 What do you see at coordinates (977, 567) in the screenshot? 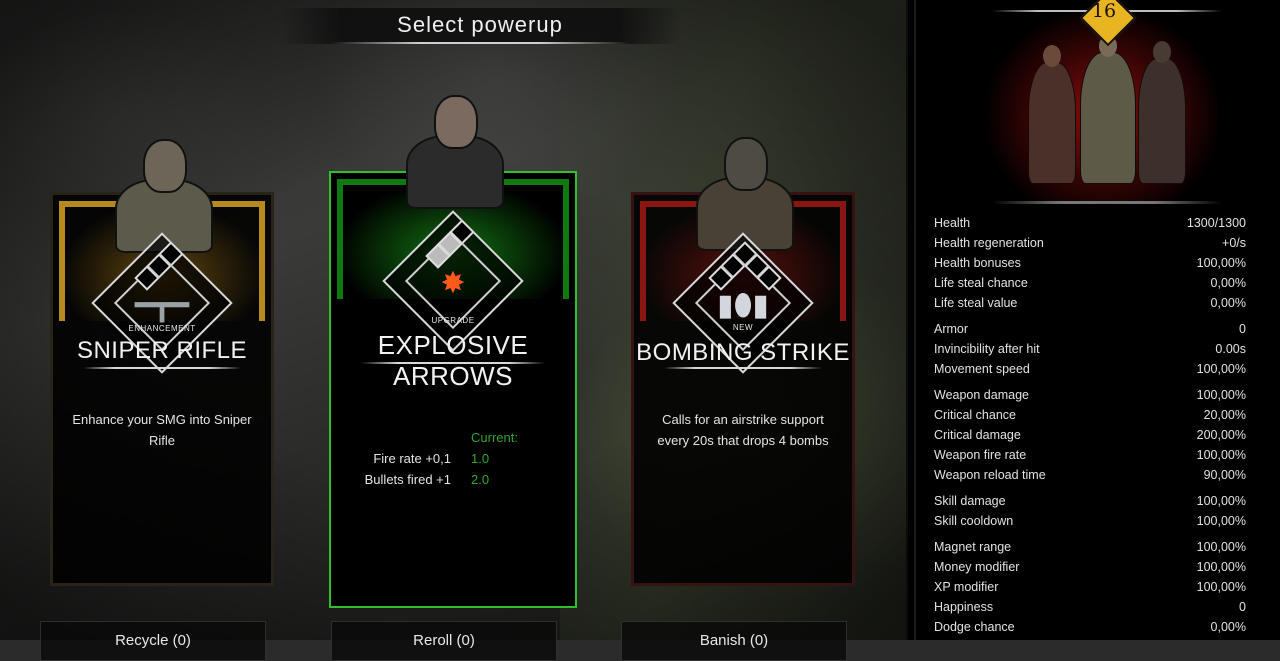
I see `stat-name: Money modifier` at bounding box center [977, 567].